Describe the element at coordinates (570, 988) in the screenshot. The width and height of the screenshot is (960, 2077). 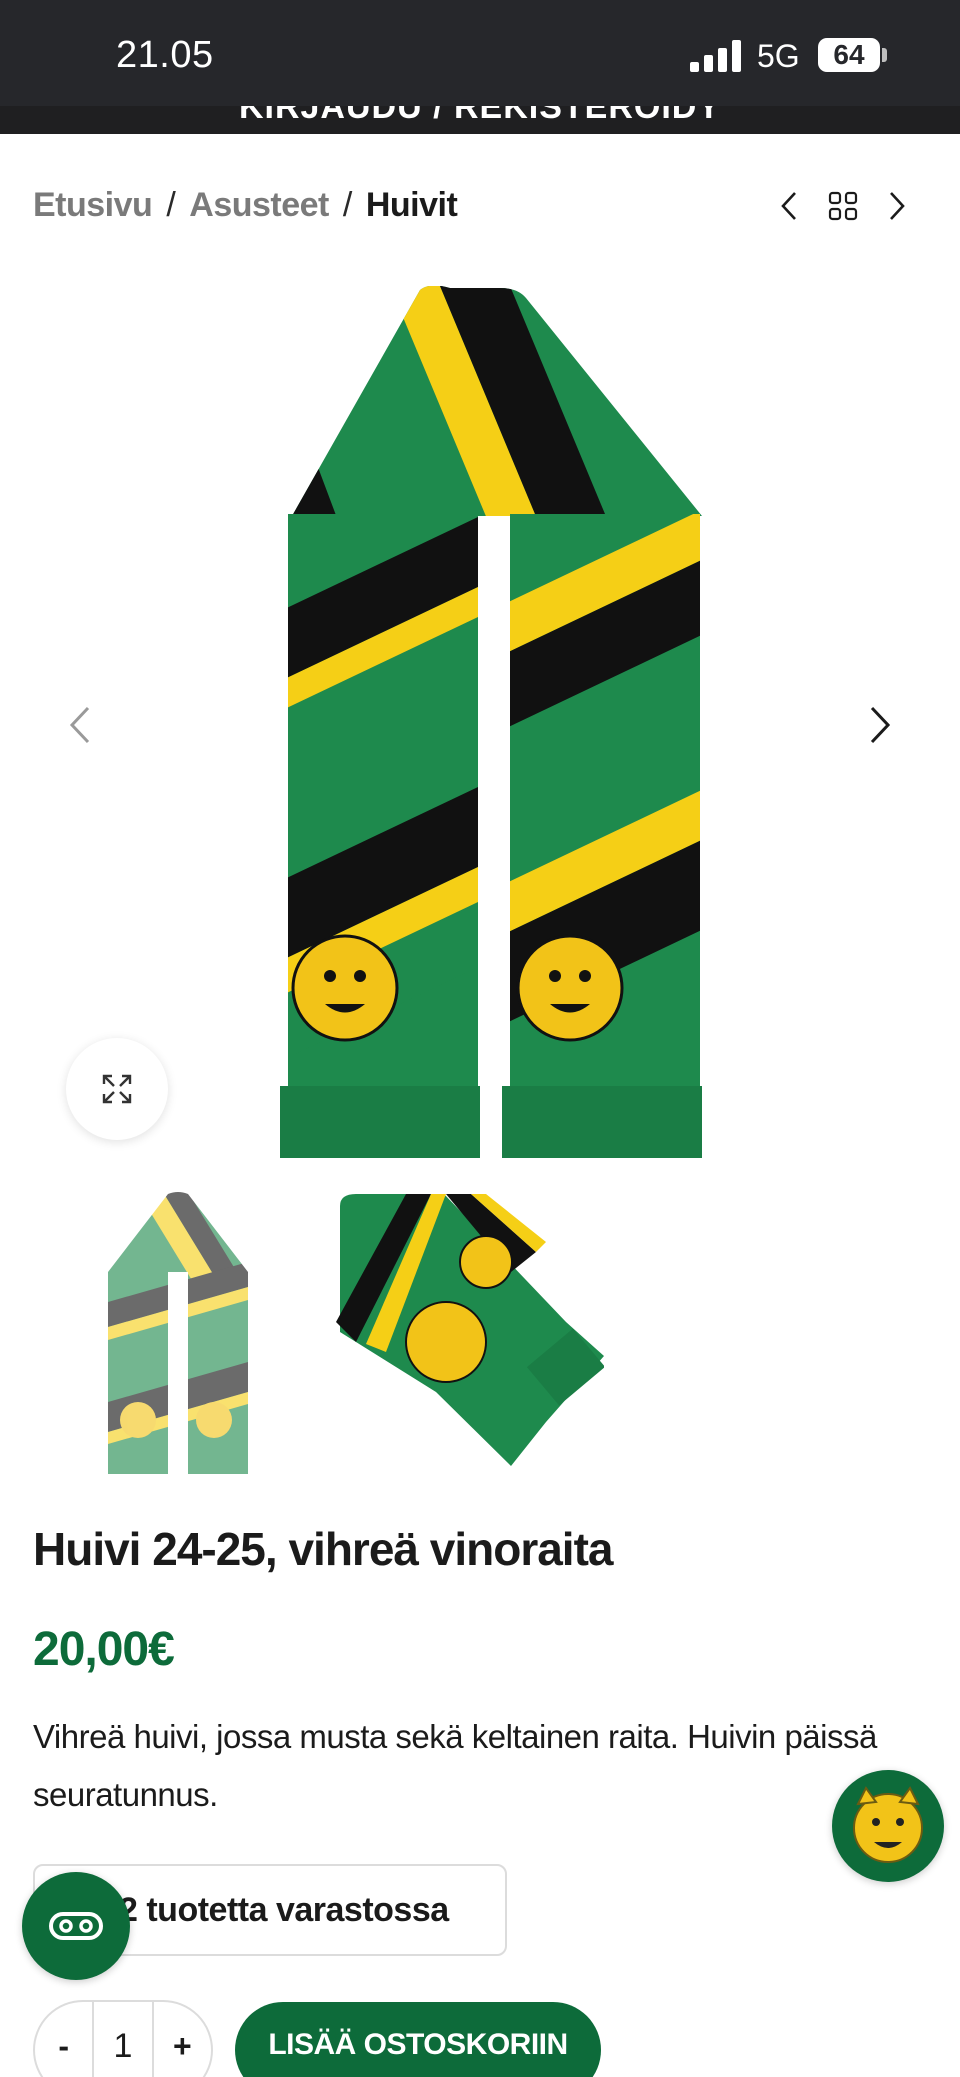
I see `lion-crest-right` at that location.